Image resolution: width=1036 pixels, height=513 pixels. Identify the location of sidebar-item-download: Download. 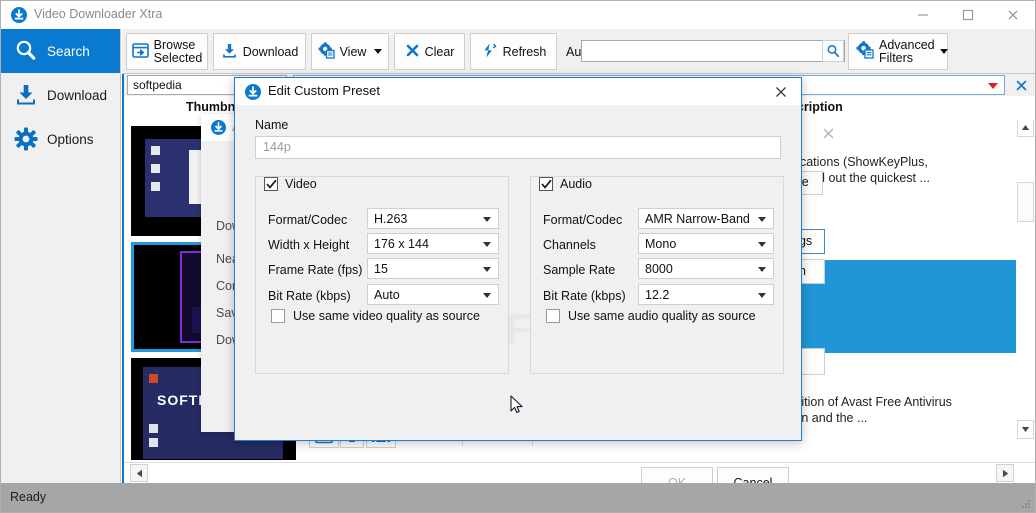
(60, 95).